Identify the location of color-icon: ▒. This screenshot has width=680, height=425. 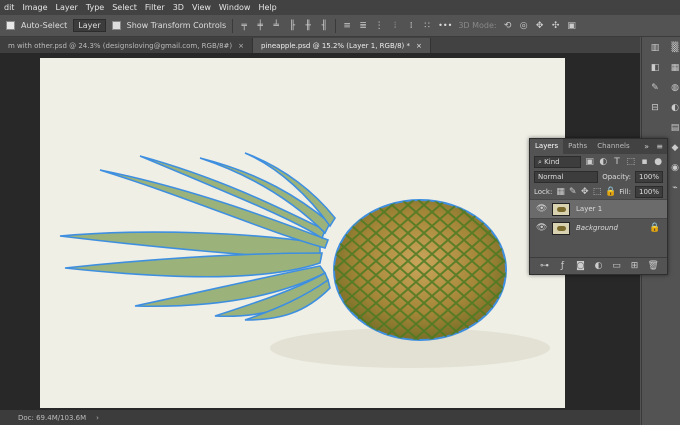
(675, 48).